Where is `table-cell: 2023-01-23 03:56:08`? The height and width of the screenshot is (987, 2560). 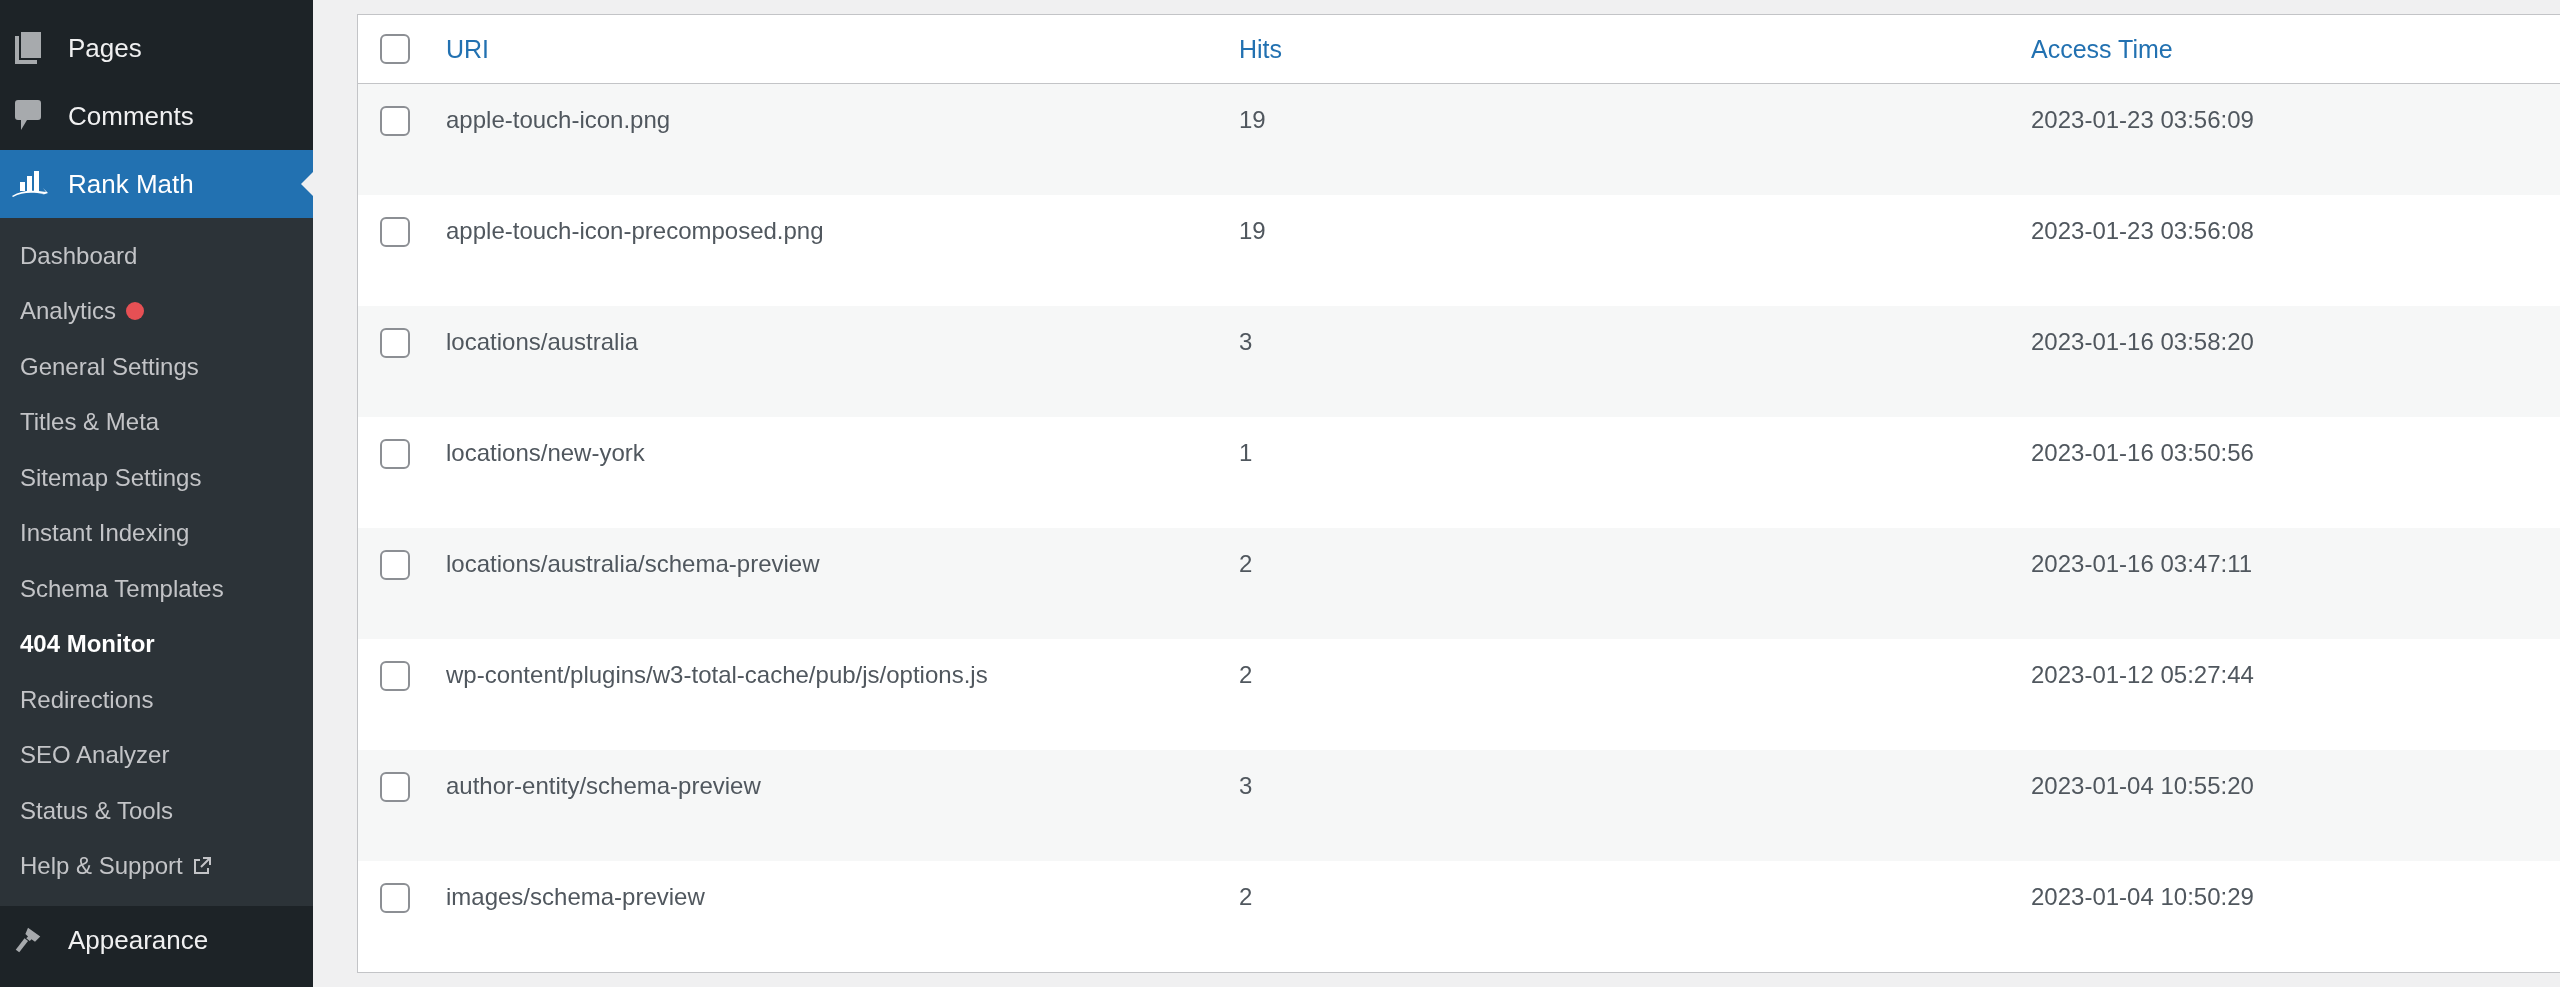 table-cell: 2023-01-23 03:56:08 is located at coordinates (2142, 231).